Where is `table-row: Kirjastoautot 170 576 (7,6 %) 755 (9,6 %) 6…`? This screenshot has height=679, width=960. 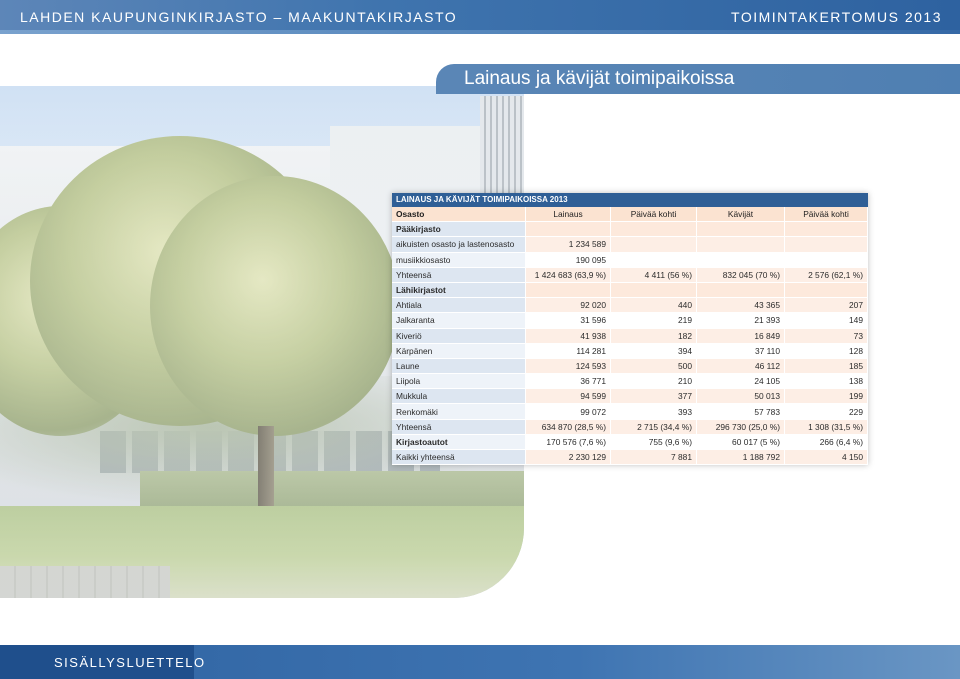
table-row: Kirjastoautot 170 576 (7,6 %) 755 (9,6 %) 6… is located at coordinates (630, 442).